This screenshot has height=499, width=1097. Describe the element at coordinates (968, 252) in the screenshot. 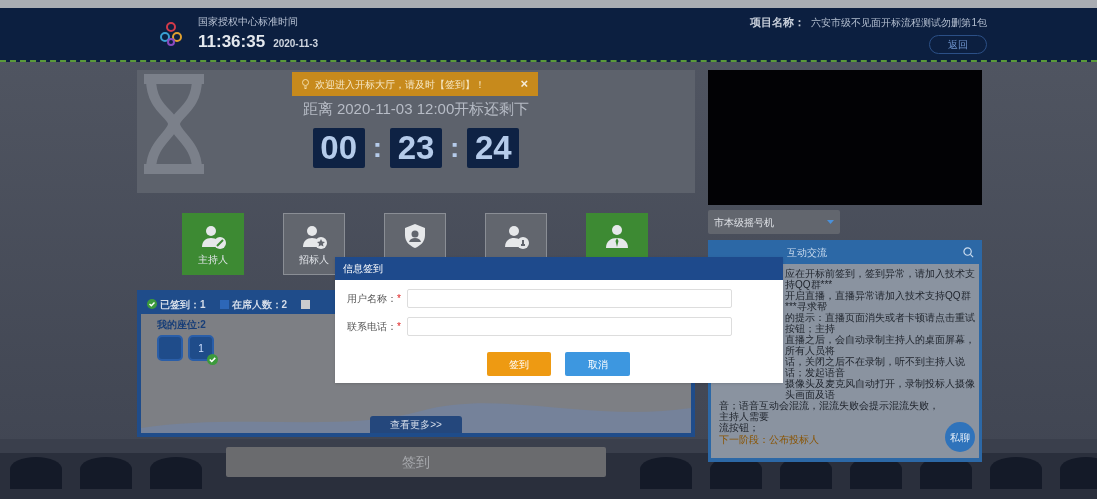

I see `search-icon` at that location.